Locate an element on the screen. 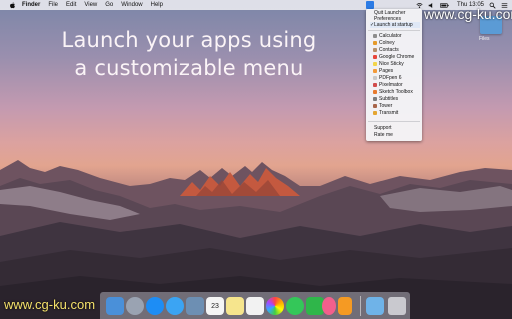 This screenshot has height=319, width=512. menu-item-label: Launch at startup is located at coordinates (393, 25).